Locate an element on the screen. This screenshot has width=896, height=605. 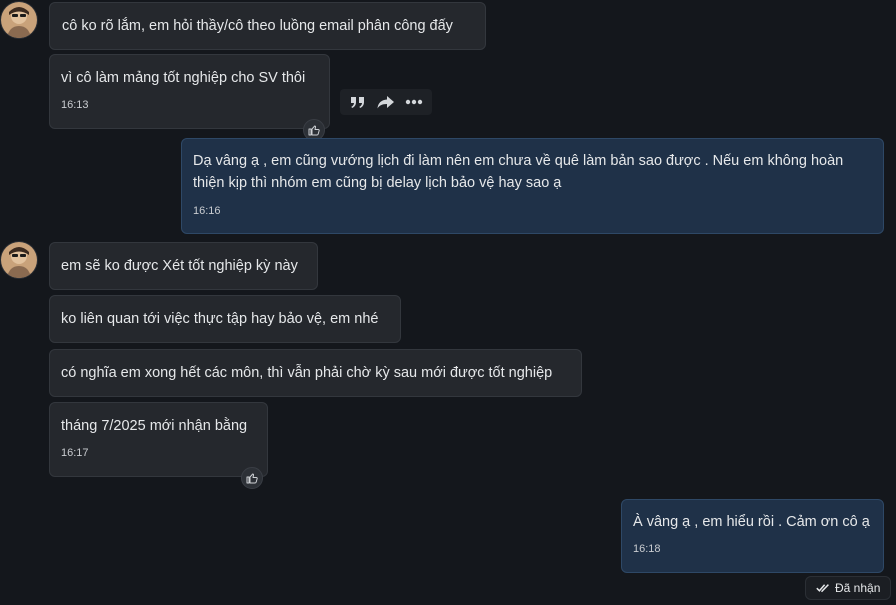
message-text: vì cô làm mảng tốt nghiệp cho SV thôi is located at coordinates (183, 78).